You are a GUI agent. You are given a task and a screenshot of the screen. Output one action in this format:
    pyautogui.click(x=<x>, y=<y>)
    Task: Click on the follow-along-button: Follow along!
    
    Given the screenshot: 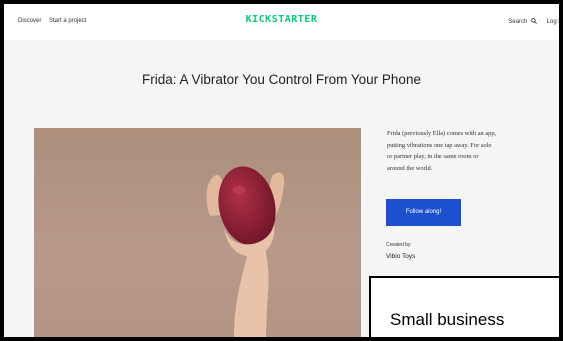 What is the action you would take?
    pyautogui.click(x=423, y=212)
    